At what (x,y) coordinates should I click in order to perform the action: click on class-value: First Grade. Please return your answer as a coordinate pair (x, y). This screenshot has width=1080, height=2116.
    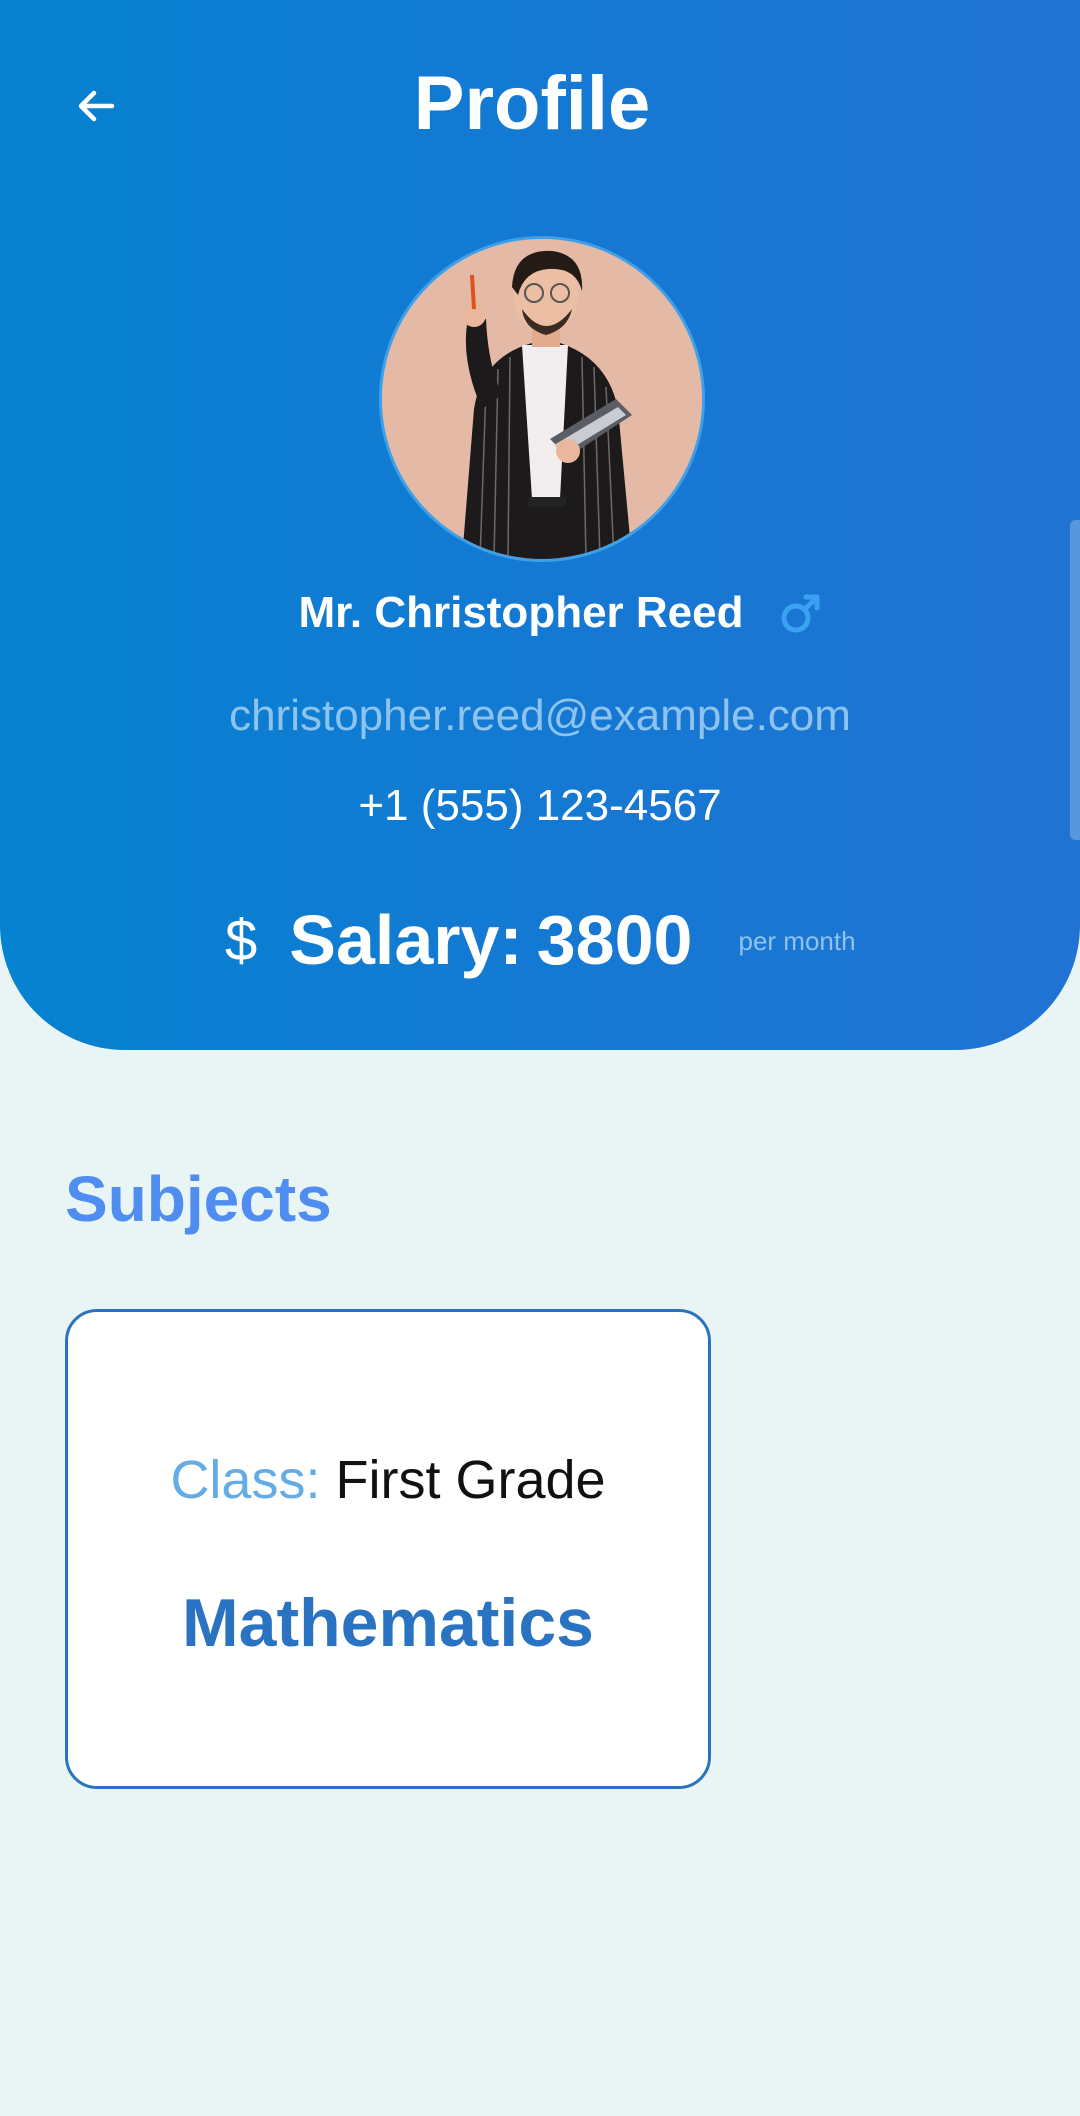
    Looking at the image, I should click on (470, 1480).